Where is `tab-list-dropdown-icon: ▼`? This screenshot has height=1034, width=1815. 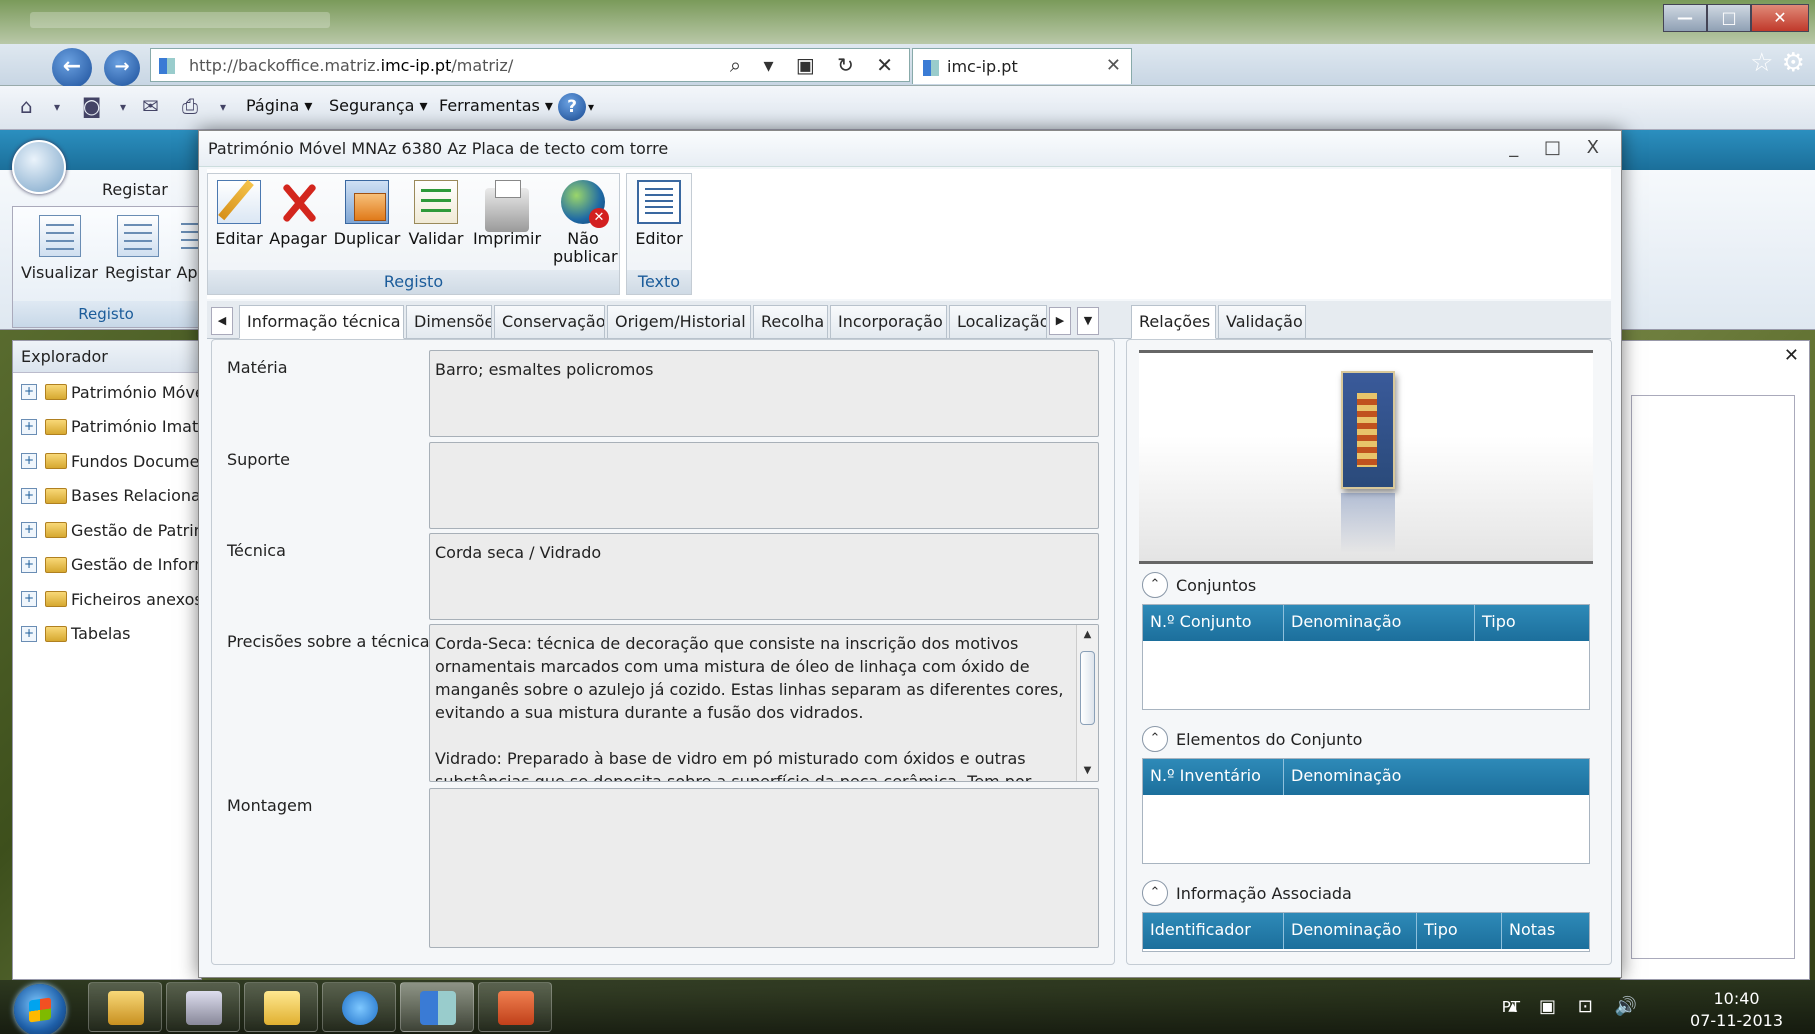 tab-list-dropdown-icon: ▼ is located at coordinates (1088, 321).